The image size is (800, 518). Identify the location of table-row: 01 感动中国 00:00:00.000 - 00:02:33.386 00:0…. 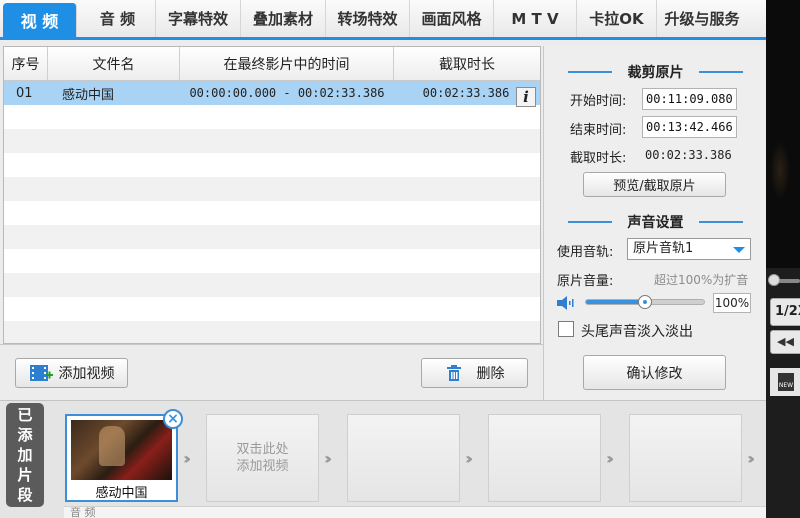
(272, 94).